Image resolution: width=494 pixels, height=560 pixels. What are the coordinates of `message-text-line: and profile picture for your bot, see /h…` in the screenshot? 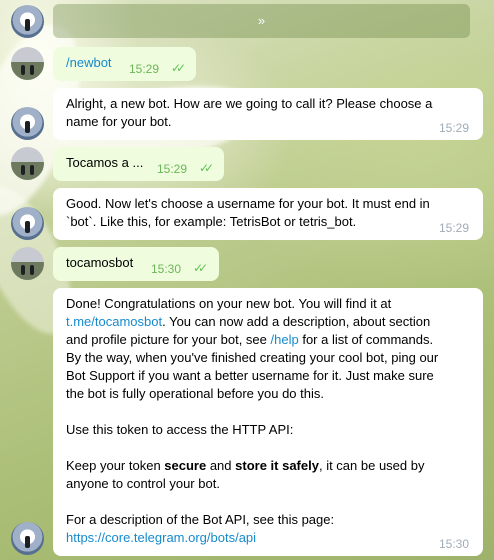 It's located at (250, 339).